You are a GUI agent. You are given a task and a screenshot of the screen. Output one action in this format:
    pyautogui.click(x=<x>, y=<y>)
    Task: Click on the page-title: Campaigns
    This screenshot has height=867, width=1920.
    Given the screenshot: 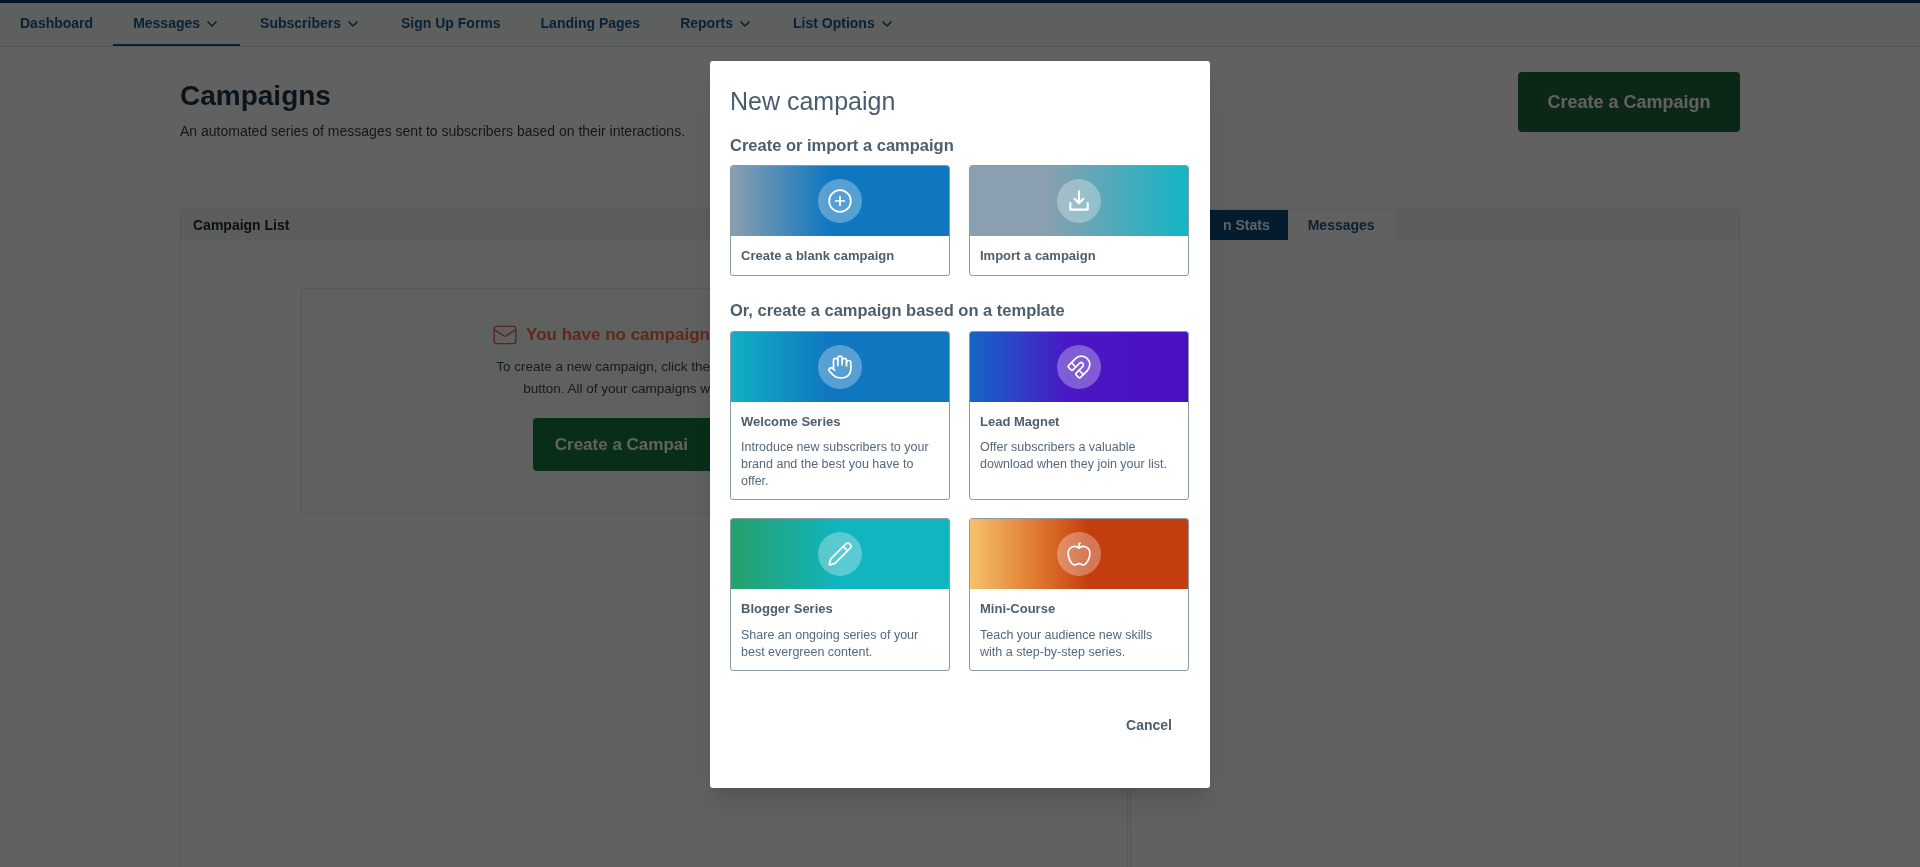 What is the action you would take?
    pyautogui.click(x=256, y=96)
    